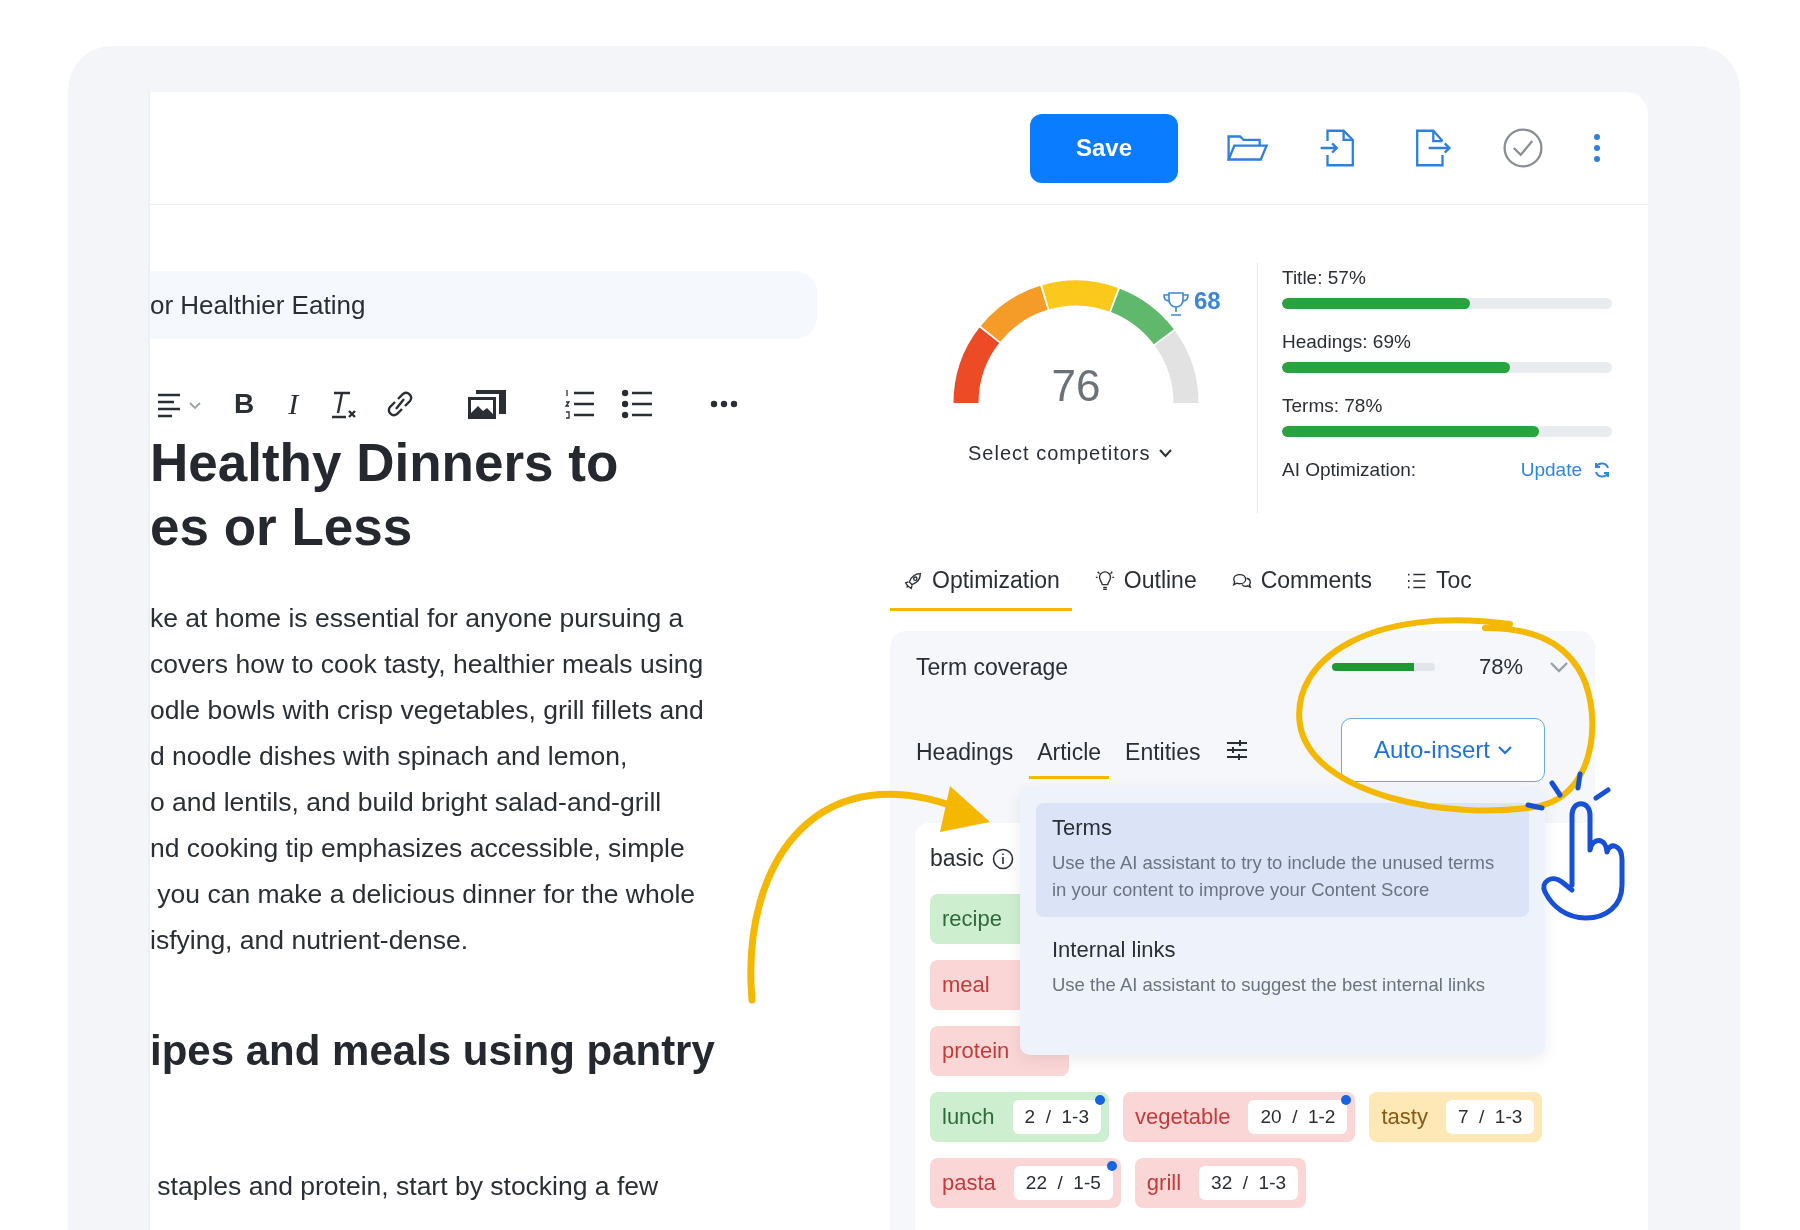 This screenshot has width=1800, height=1230. I want to click on subtab: Entities, so click(1163, 750).